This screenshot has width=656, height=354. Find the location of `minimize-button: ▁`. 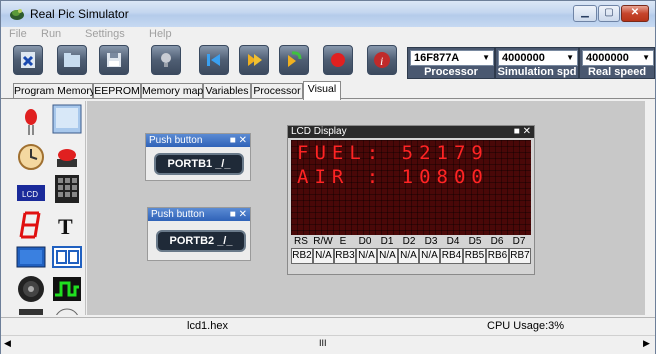

minimize-button: ▁ is located at coordinates (585, 13).